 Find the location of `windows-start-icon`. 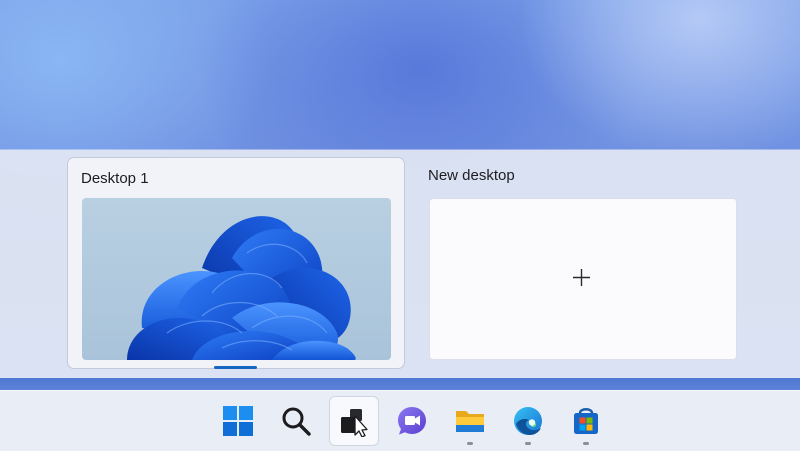

windows-start-icon is located at coordinates (238, 421).